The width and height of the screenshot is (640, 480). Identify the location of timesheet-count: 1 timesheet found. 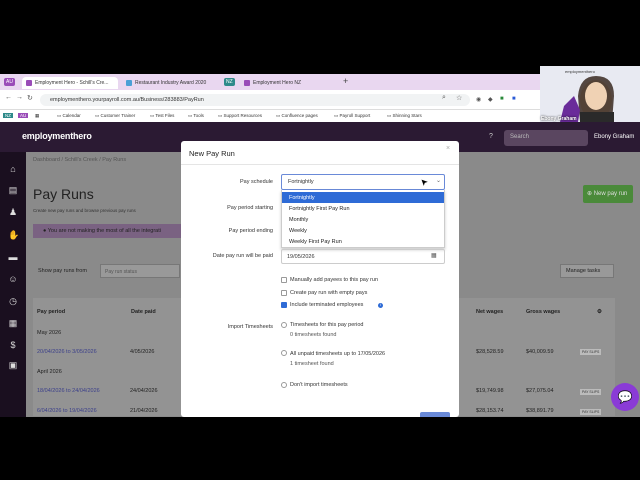
(312, 364).